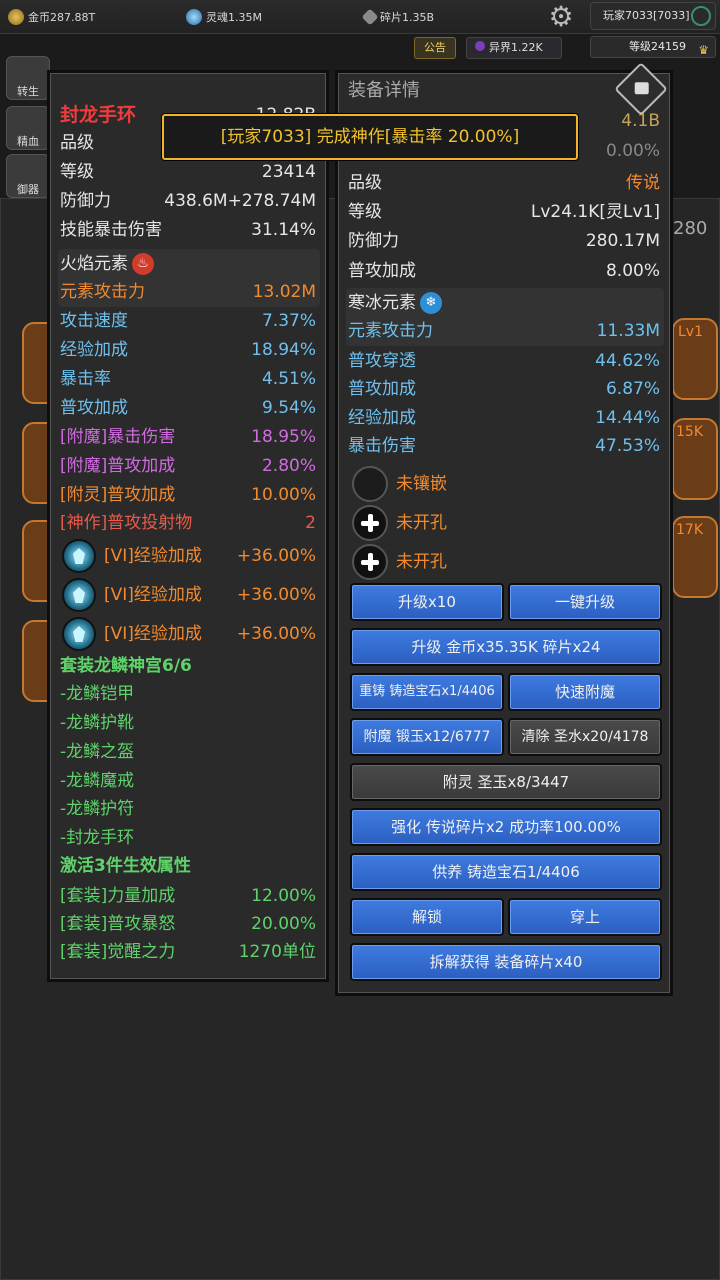 The image size is (720, 1280). Describe the element at coordinates (97, 838) in the screenshot. I see `set-item: -封龙手环` at that location.